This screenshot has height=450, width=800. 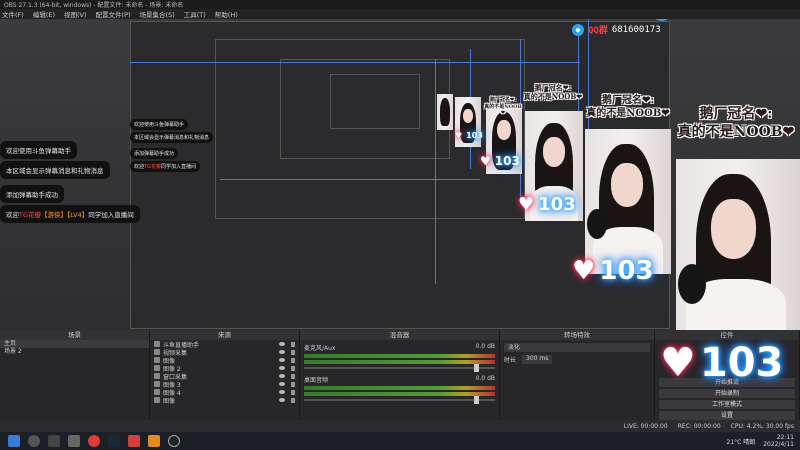 What do you see at coordinates (38, 150) in the screenshot?
I see `chat-message-1: 欢迎使用斗鱼弹幕助手` at bounding box center [38, 150].